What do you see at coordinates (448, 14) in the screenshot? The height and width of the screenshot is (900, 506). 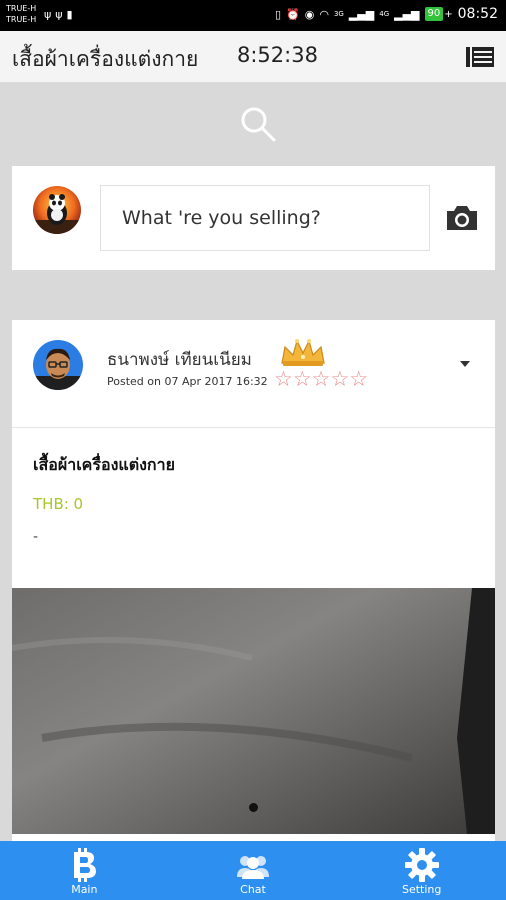 I see `charging-icon: +` at bounding box center [448, 14].